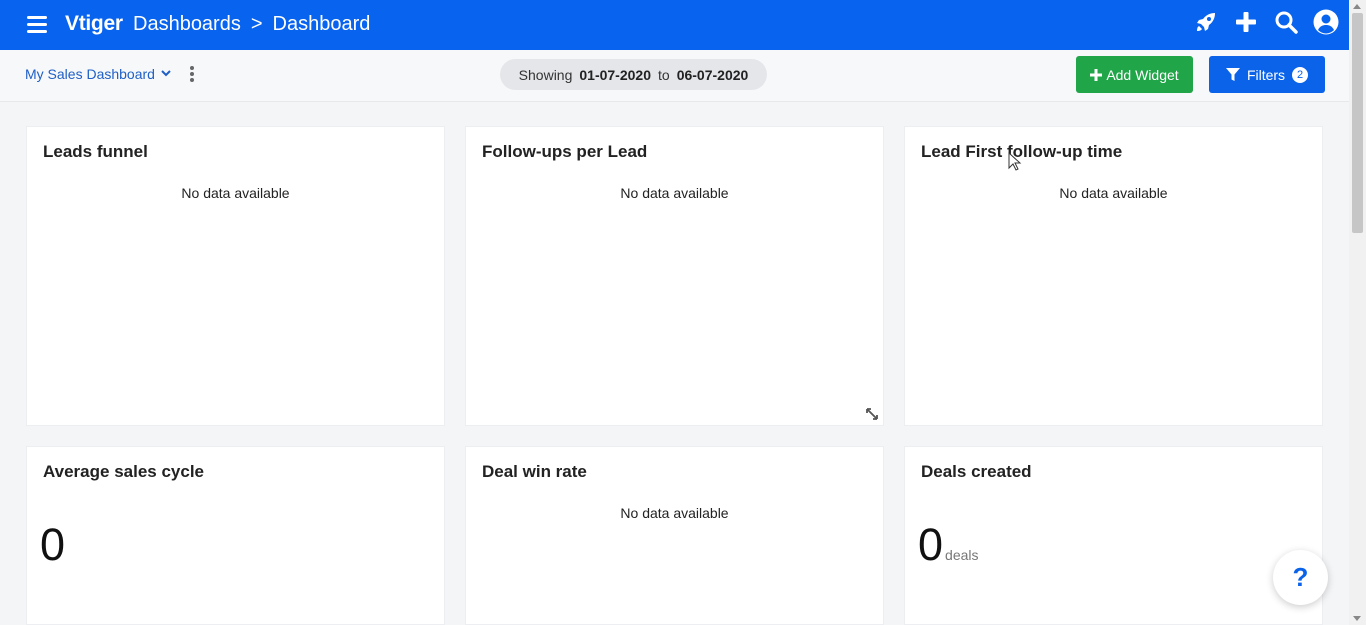  I want to click on chevron-down-icon, so click(166, 73).